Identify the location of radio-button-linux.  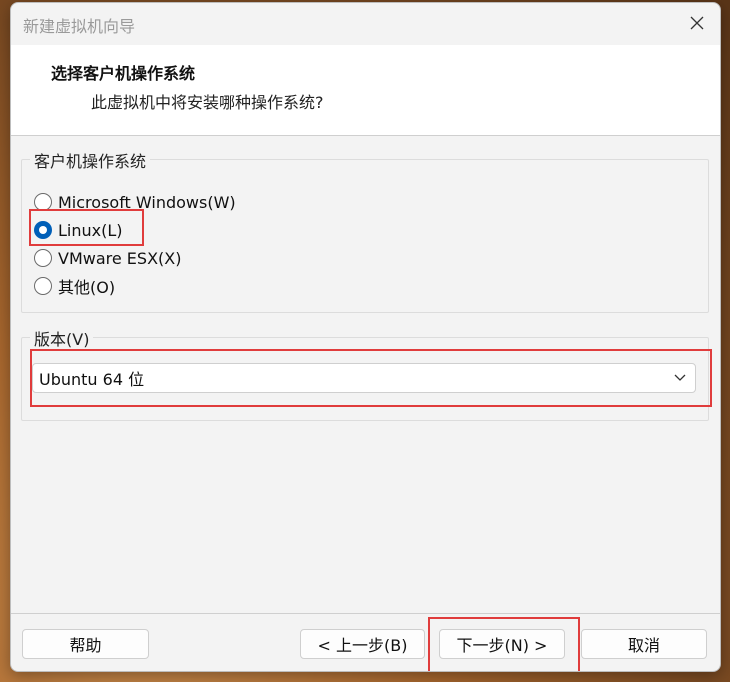
(43, 230).